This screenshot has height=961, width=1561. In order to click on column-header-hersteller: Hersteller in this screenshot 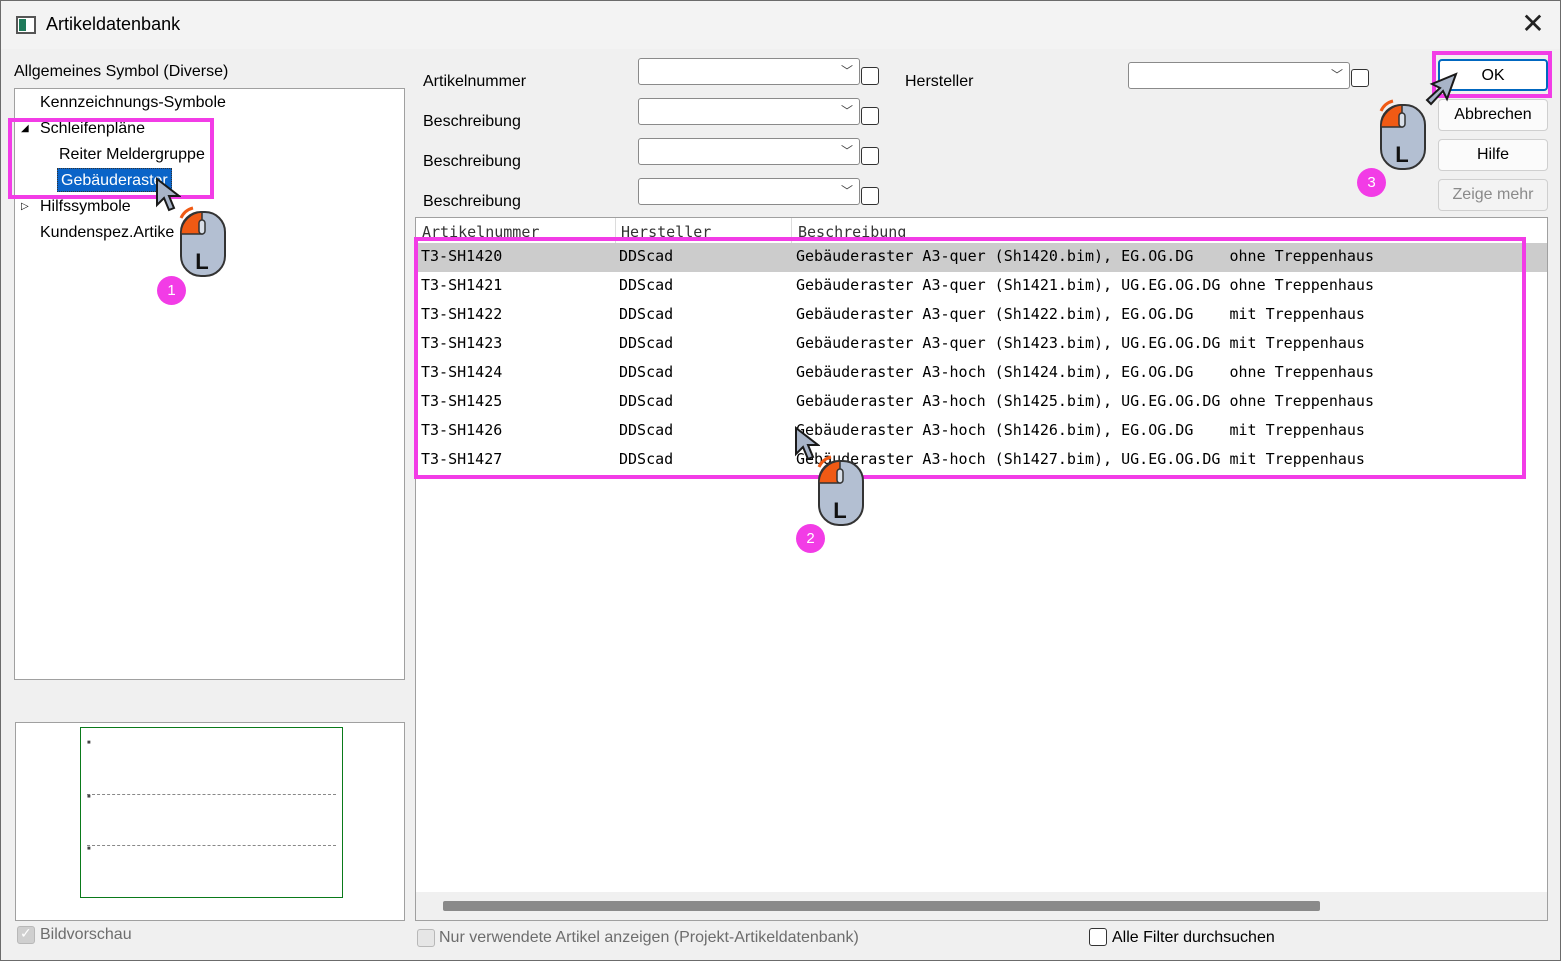, I will do `click(666, 232)`.